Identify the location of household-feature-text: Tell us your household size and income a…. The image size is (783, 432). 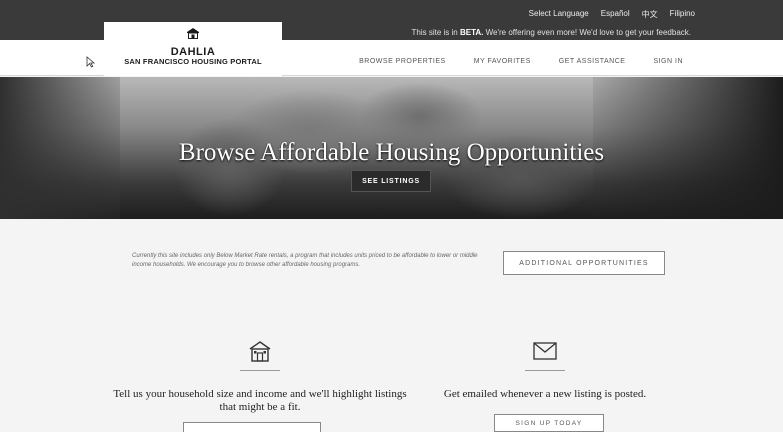
(260, 400).